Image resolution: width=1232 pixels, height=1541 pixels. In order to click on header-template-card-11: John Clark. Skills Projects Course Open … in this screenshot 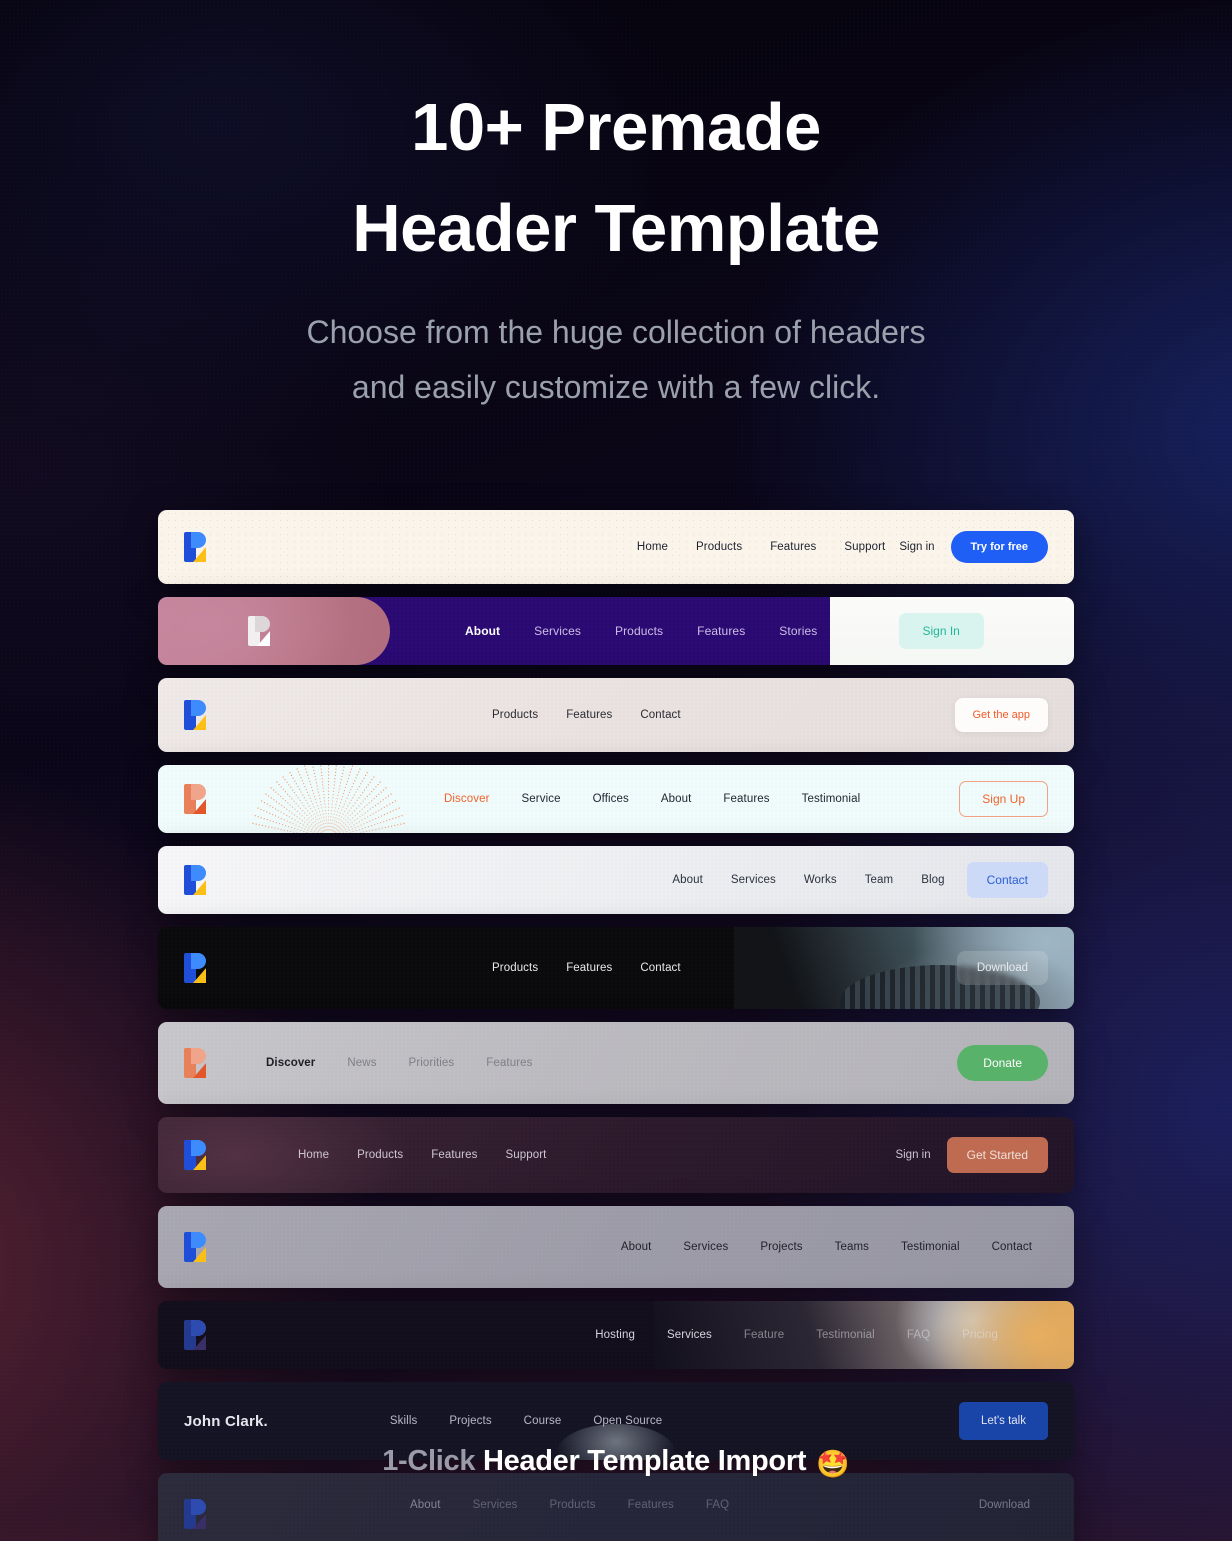, I will do `click(616, 1421)`.